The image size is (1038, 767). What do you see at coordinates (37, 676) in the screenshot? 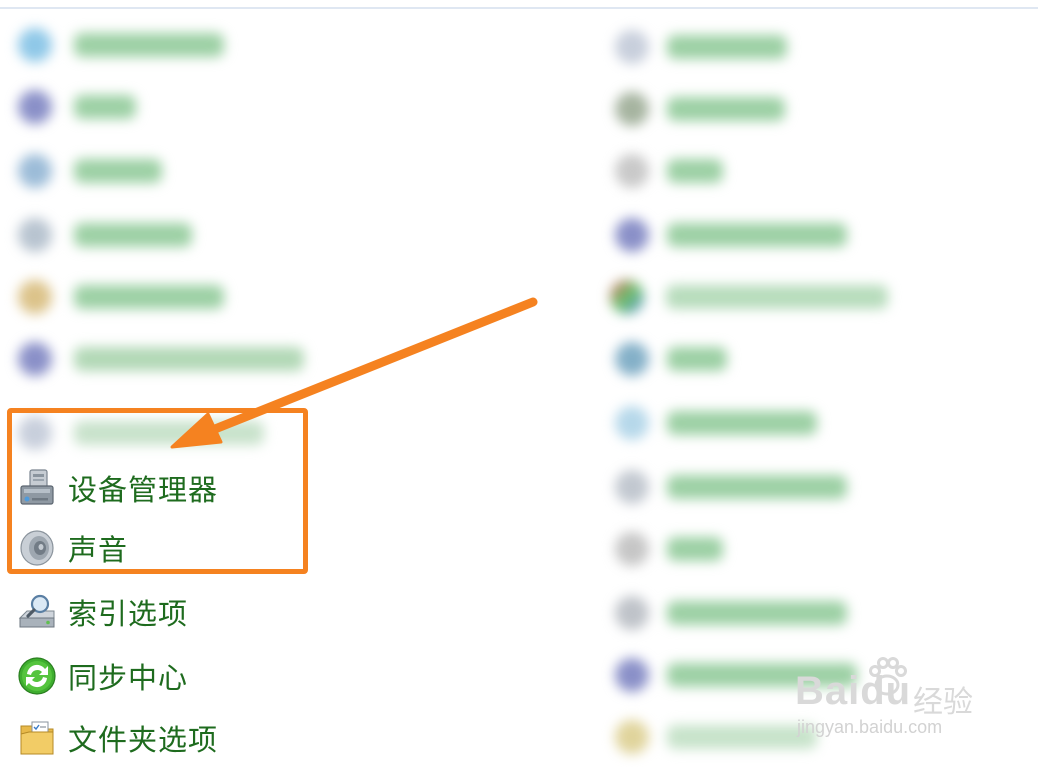
I see `sync-center-icon` at bounding box center [37, 676].